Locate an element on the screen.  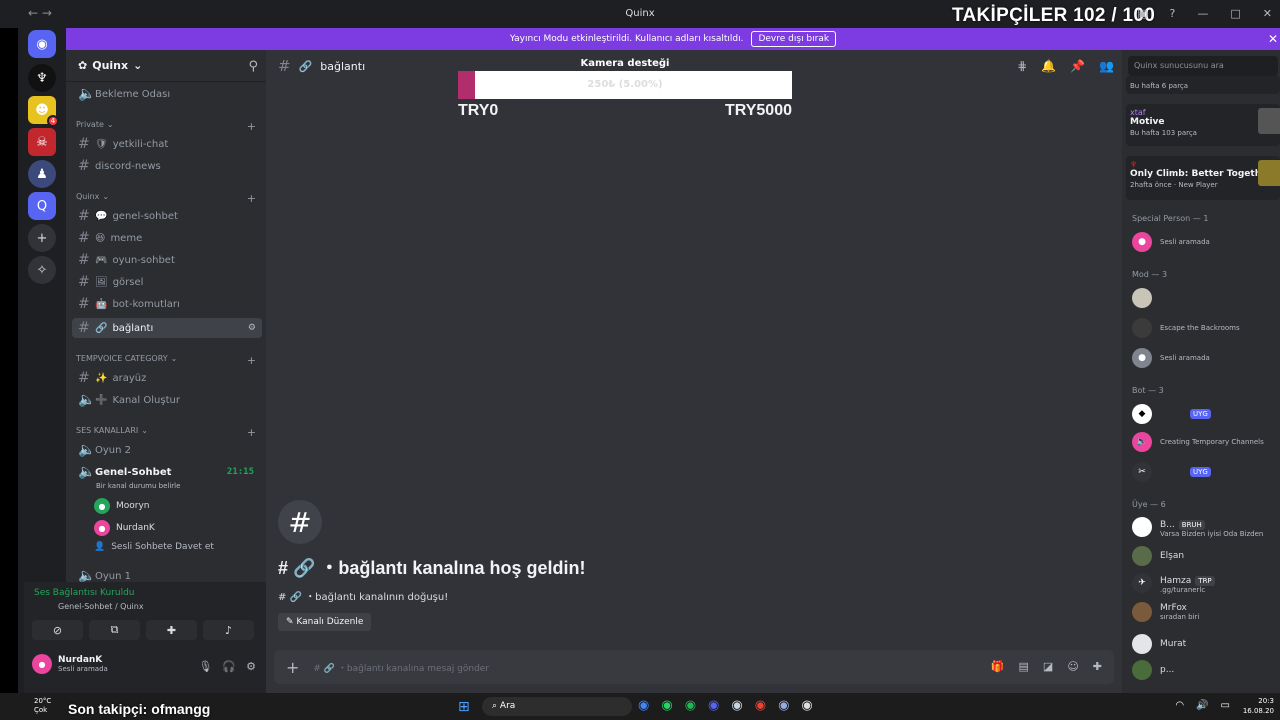
help-icon: ? is located at coordinates (1173, 13).